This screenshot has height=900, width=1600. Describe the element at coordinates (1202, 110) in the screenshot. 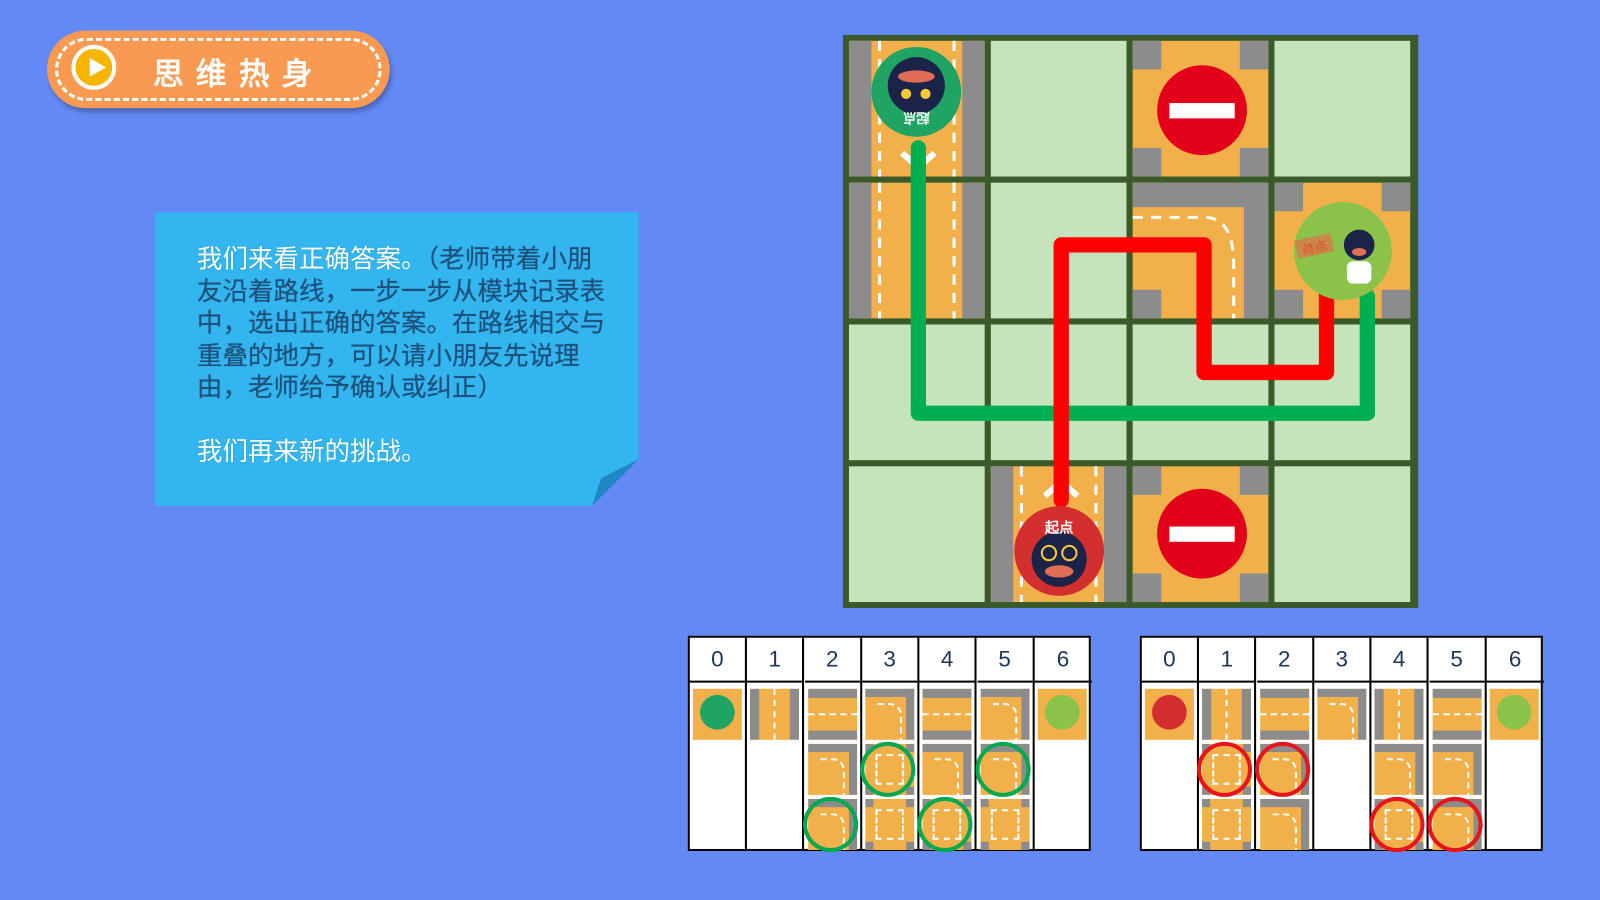

I see `no-entry-sign-top` at that location.